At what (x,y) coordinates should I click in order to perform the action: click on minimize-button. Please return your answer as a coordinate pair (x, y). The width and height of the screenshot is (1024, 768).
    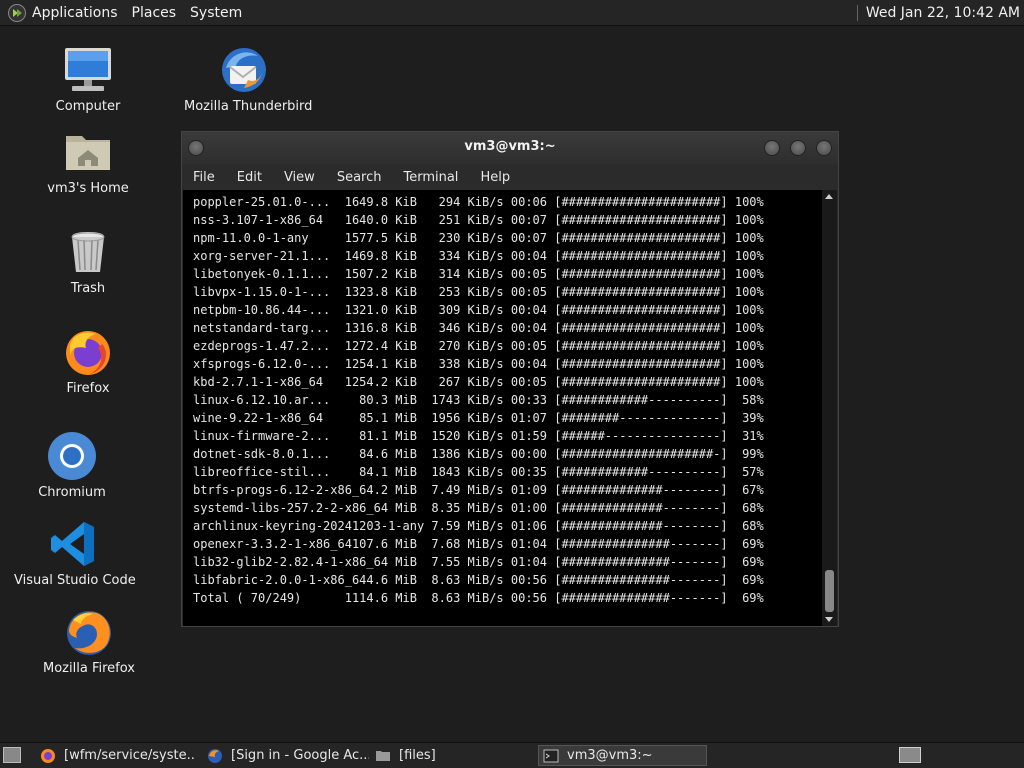
    Looking at the image, I should click on (772, 148).